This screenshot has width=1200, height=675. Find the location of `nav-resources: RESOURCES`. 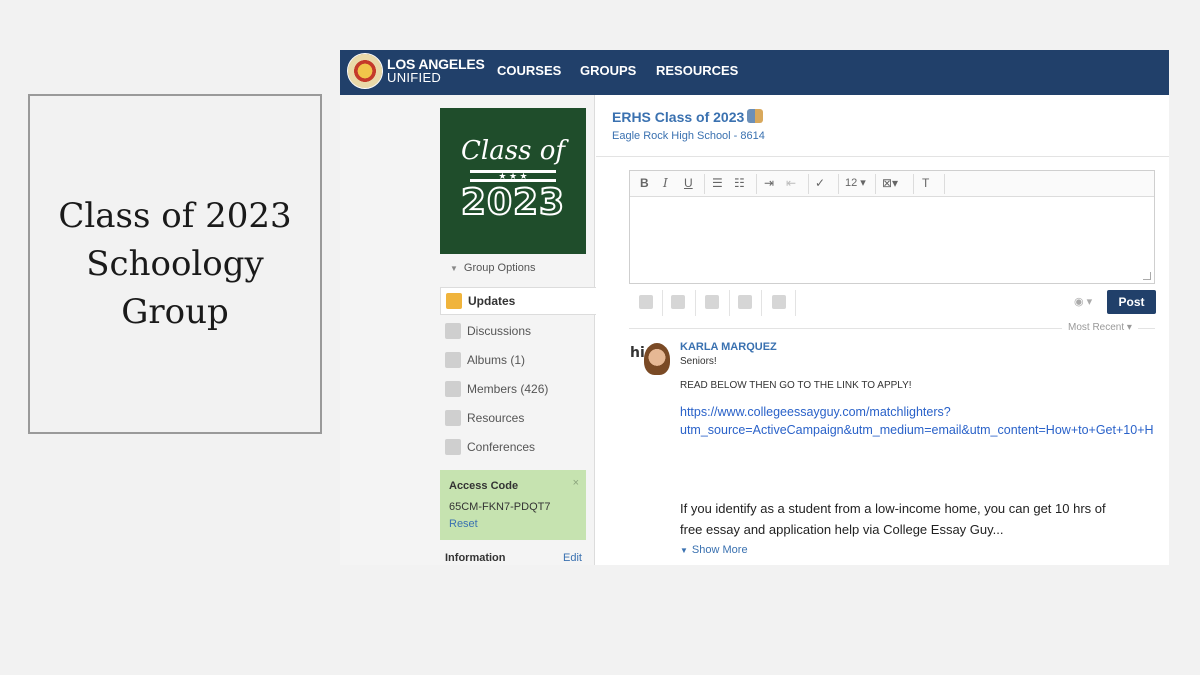

nav-resources: RESOURCES is located at coordinates (697, 70).